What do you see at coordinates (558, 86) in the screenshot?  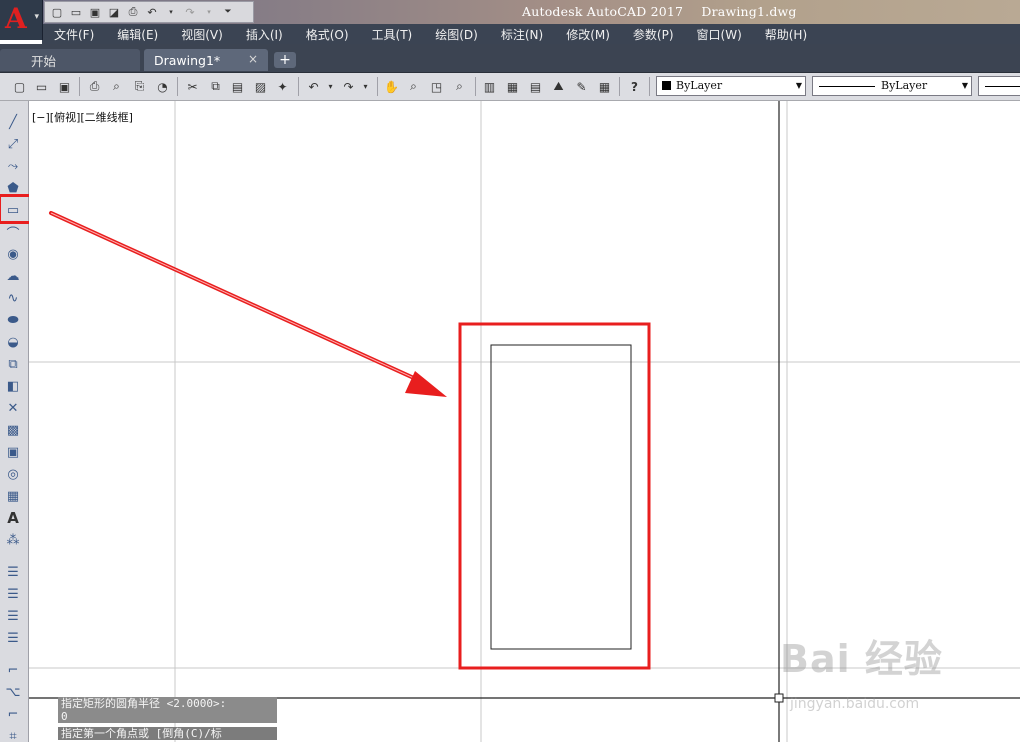 I see `sheet-set-icon: ⛰` at bounding box center [558, 86].